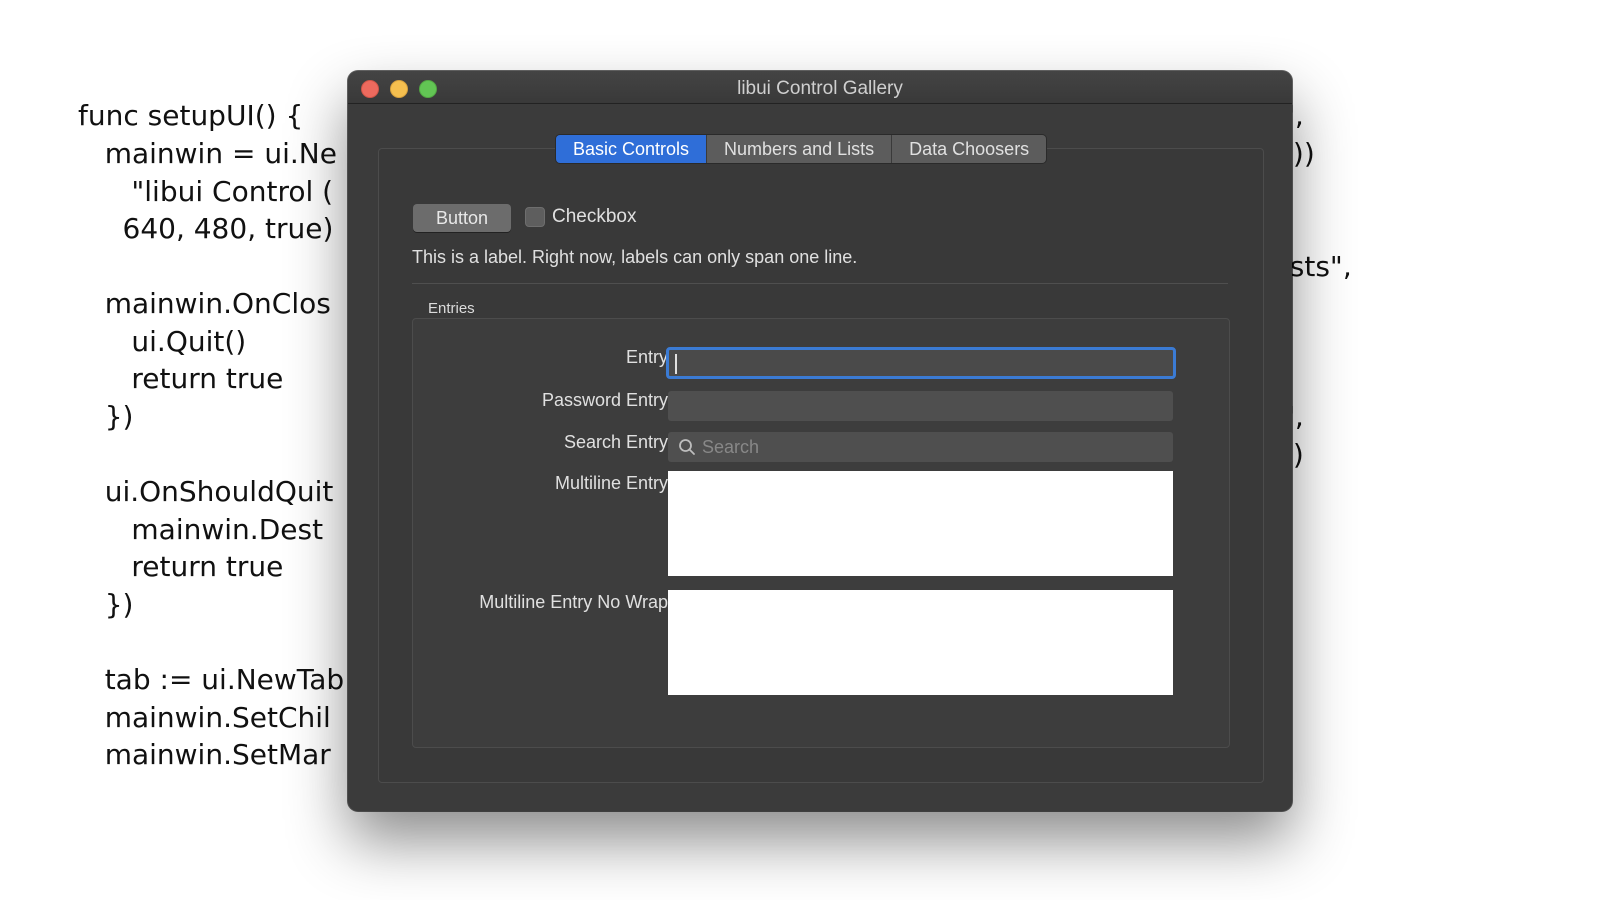 This screenshot has width=1600, height=900. I want to click on code-line: func setupUI() {, so click(191, 115).